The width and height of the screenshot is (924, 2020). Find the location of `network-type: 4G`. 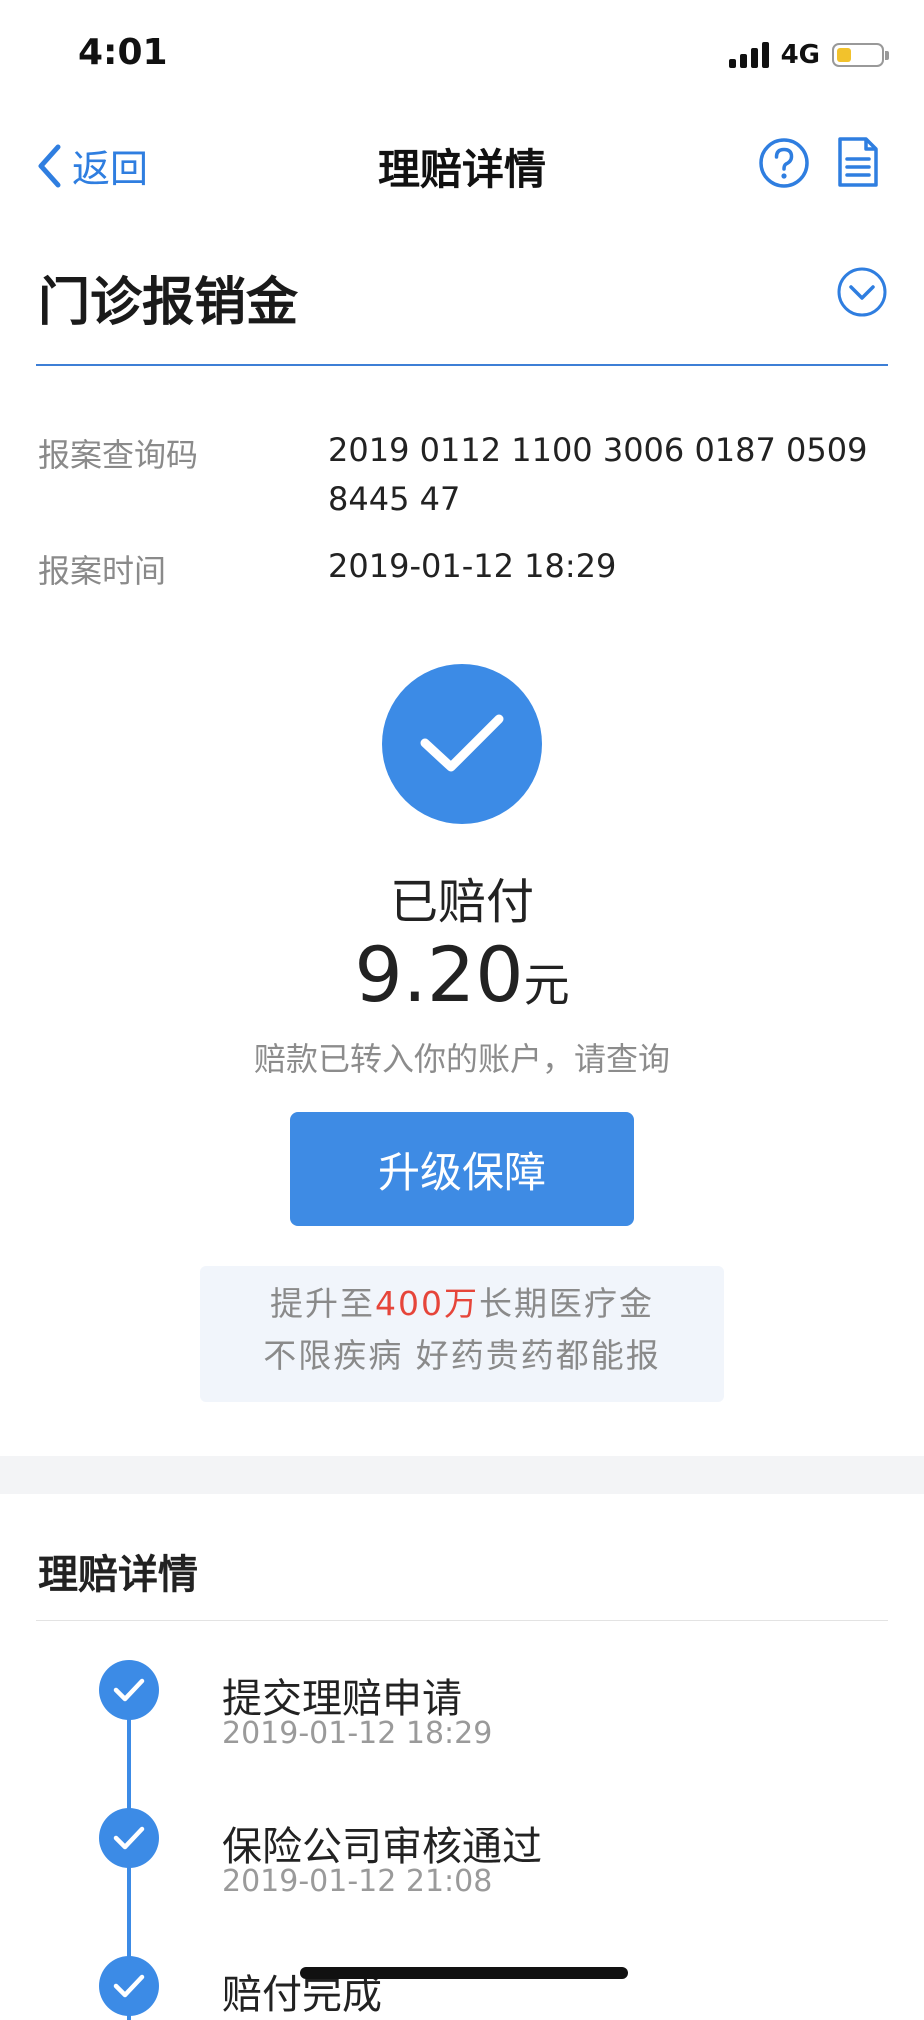

network-type: 4G is located at coordinates (800, 55).